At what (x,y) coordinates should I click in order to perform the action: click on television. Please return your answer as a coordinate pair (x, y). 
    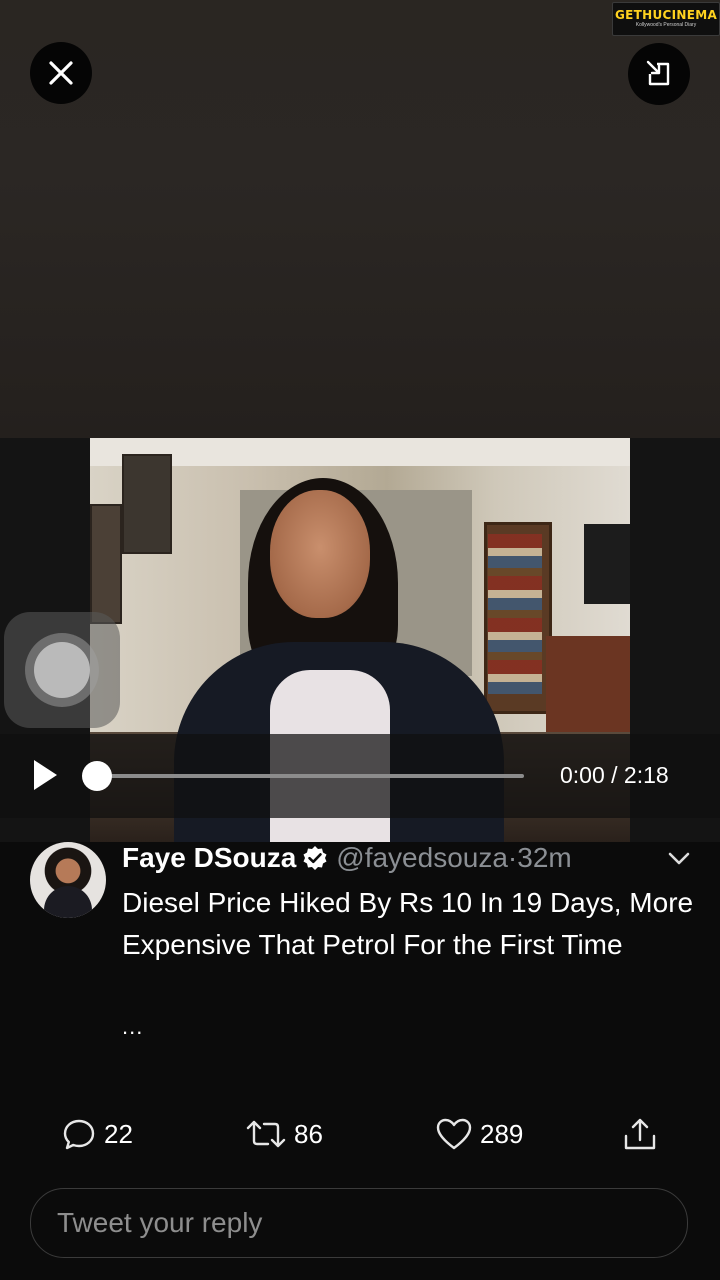
    Looking at the image, I should click on (607, 564).